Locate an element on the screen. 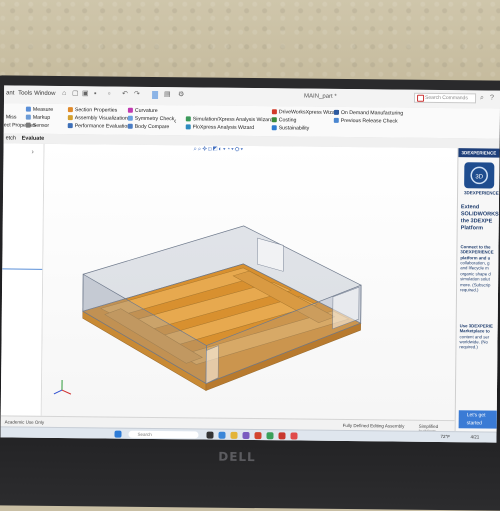  task-pane-header: 3DEXPERIENCE is located at coordinates (479, 152).